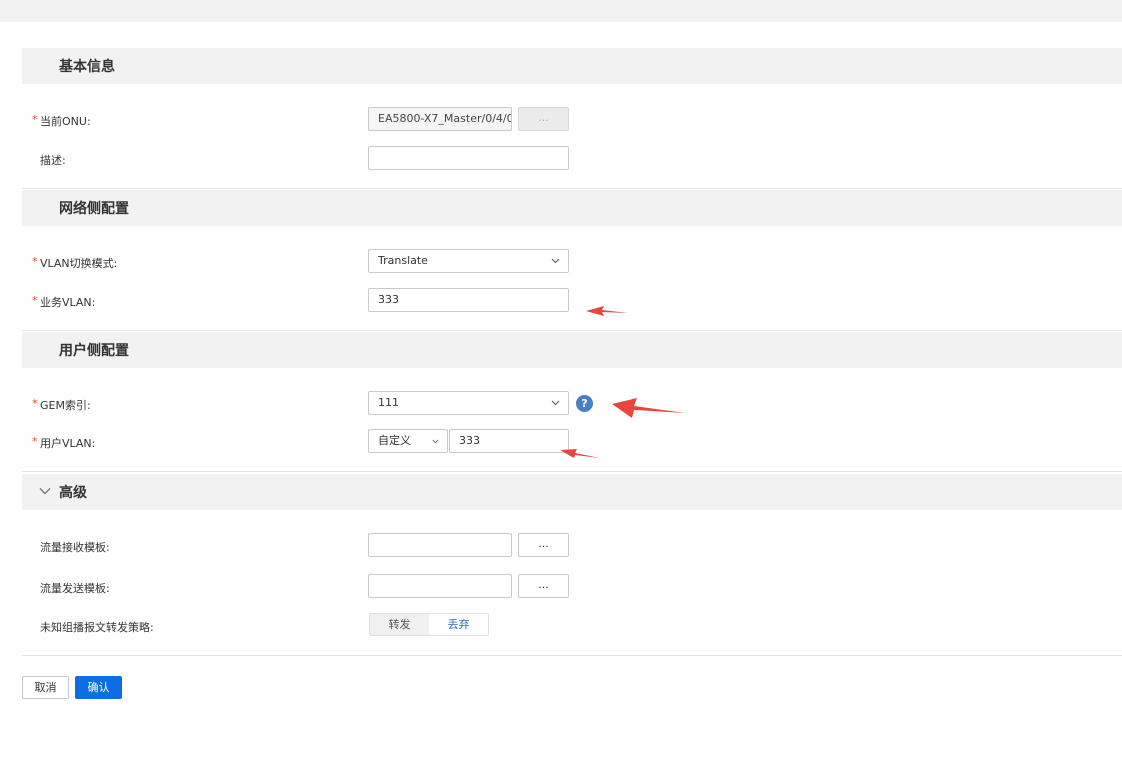 This screenshot has width=1122, height=783. Describe the element at coordinates (458, 624) in the screenshot. I see `option-discard: 丢弃` at that location.